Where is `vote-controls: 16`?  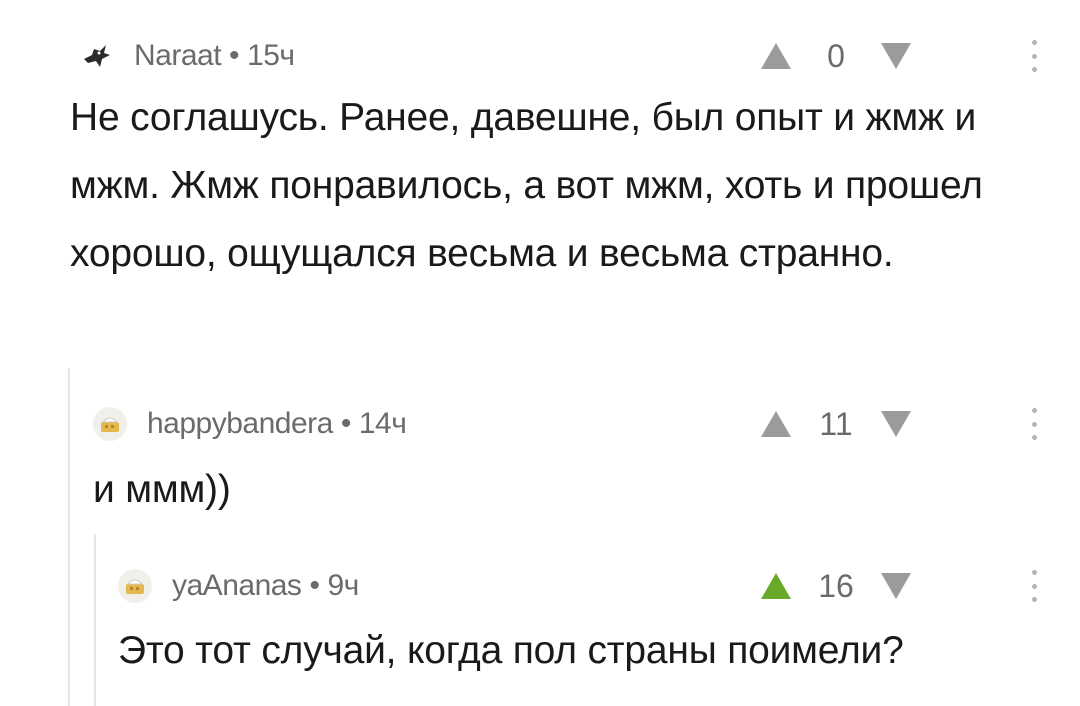 vote-controls: 16 is located at coordinates (836, 586).